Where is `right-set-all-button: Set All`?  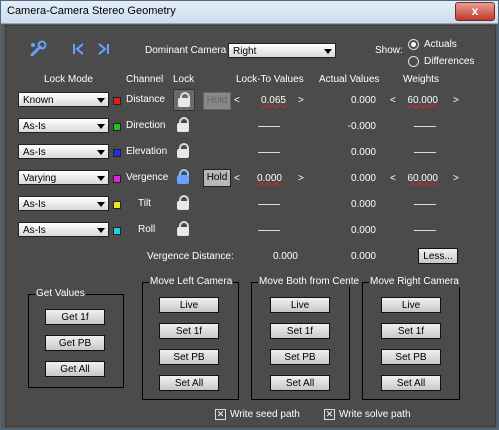 right-set-all-button: Set All is located at coordinates (411, 383).